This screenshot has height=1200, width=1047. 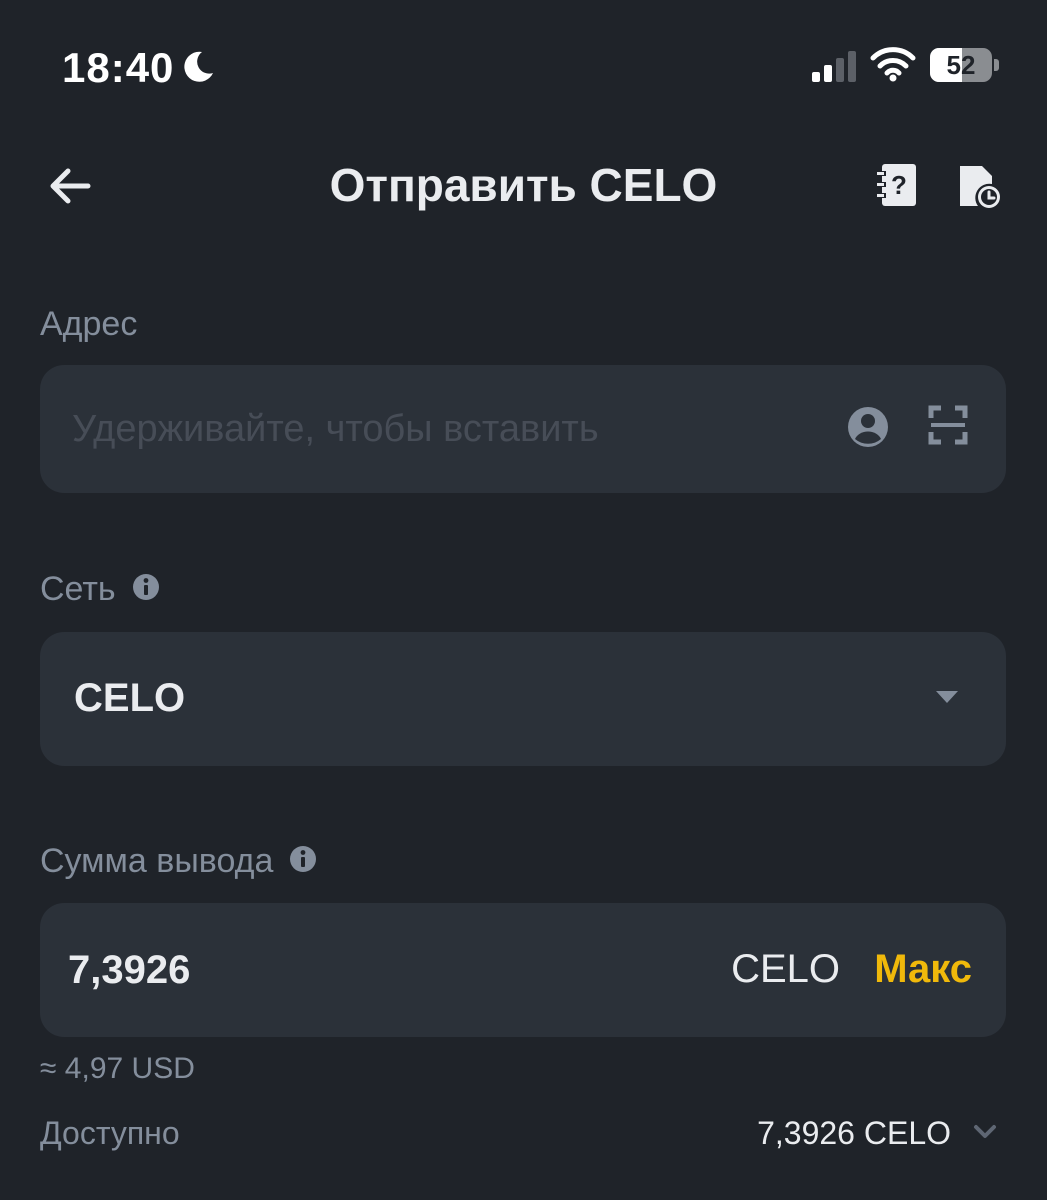 I want to click on max-button: Макс, so click(x=923, y=969).